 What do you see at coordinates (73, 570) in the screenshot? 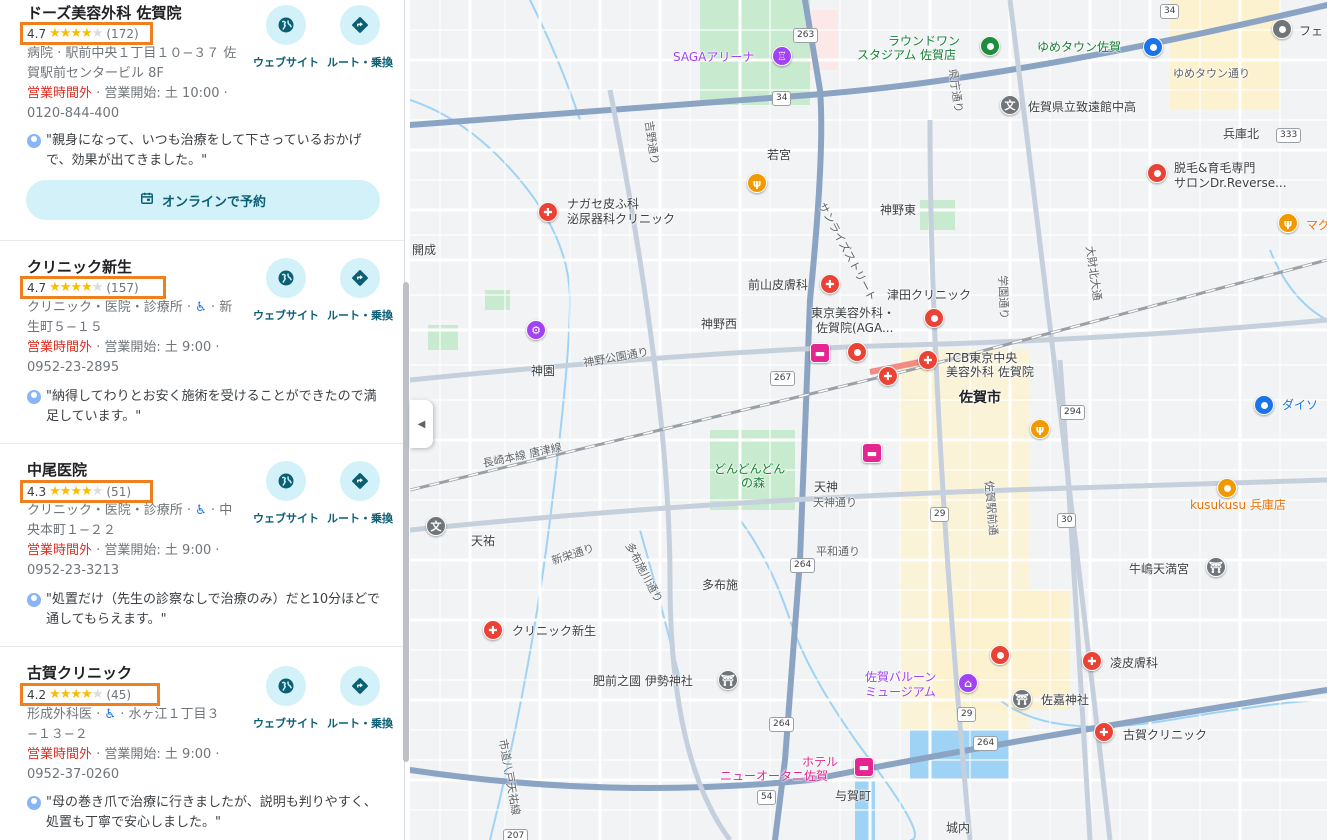
I see `phone-number: 0952-23-3213` at bounding box center [73, 570].